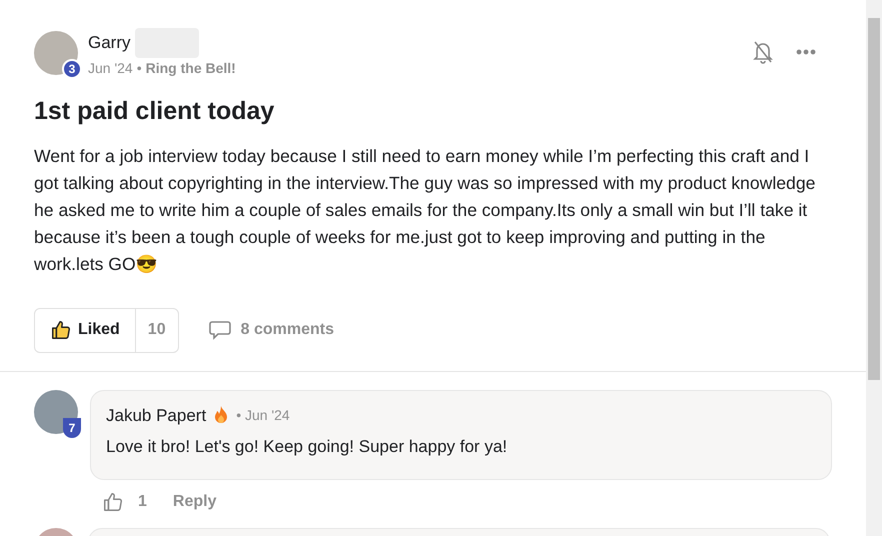 This screenshot has width=882, height=536. Describe the element at coordinates (109, 43) in the screenshot. I see `author-name: Garry` at that location.